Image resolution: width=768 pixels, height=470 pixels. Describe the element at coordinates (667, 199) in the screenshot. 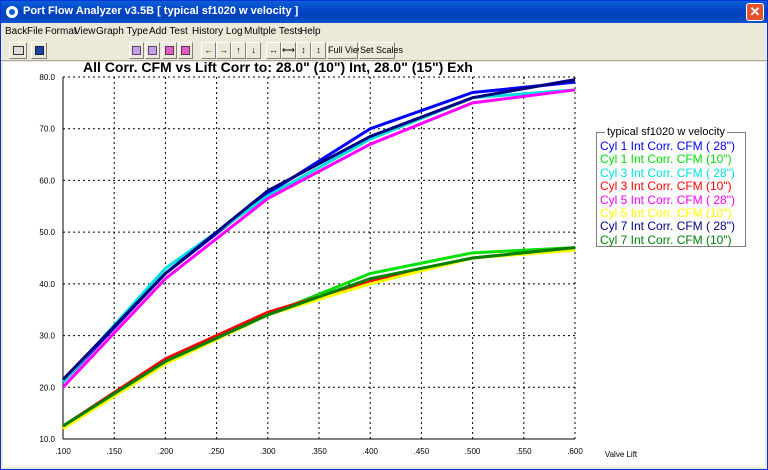

I see `legend-entry: Cyl 5 Int Corr. CFM ( 28")` at that location.